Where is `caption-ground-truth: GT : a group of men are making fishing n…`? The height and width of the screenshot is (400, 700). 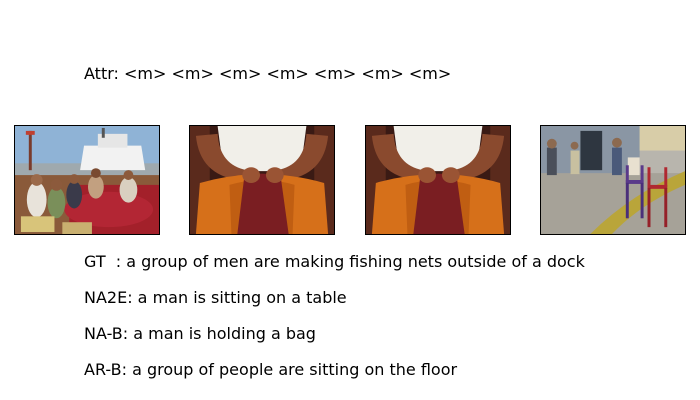 caption-ground-truth: GT : a group of men are making fishing n… is located at coordinates (334, 261).